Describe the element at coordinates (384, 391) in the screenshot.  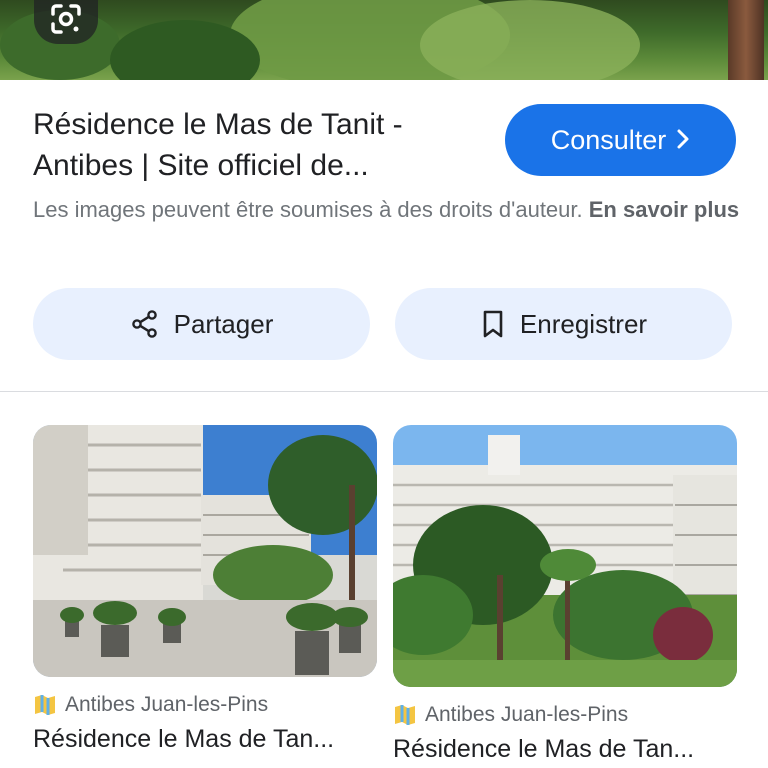
I see `section-divider` at that location.